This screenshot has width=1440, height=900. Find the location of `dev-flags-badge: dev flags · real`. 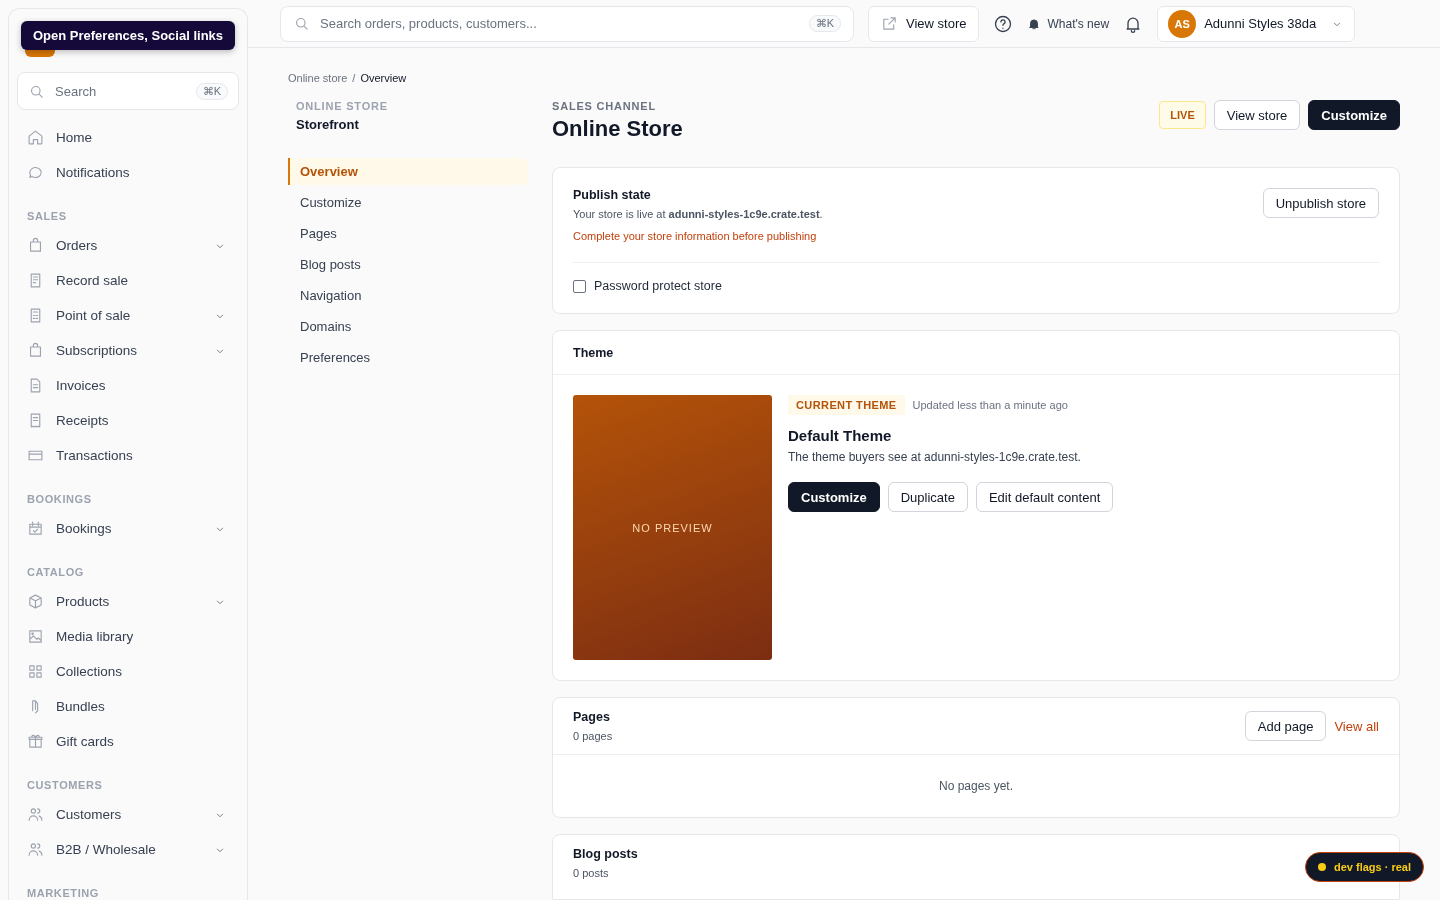

dev-flags-badge: dev flags · real is located at coordinates (1364, 867).